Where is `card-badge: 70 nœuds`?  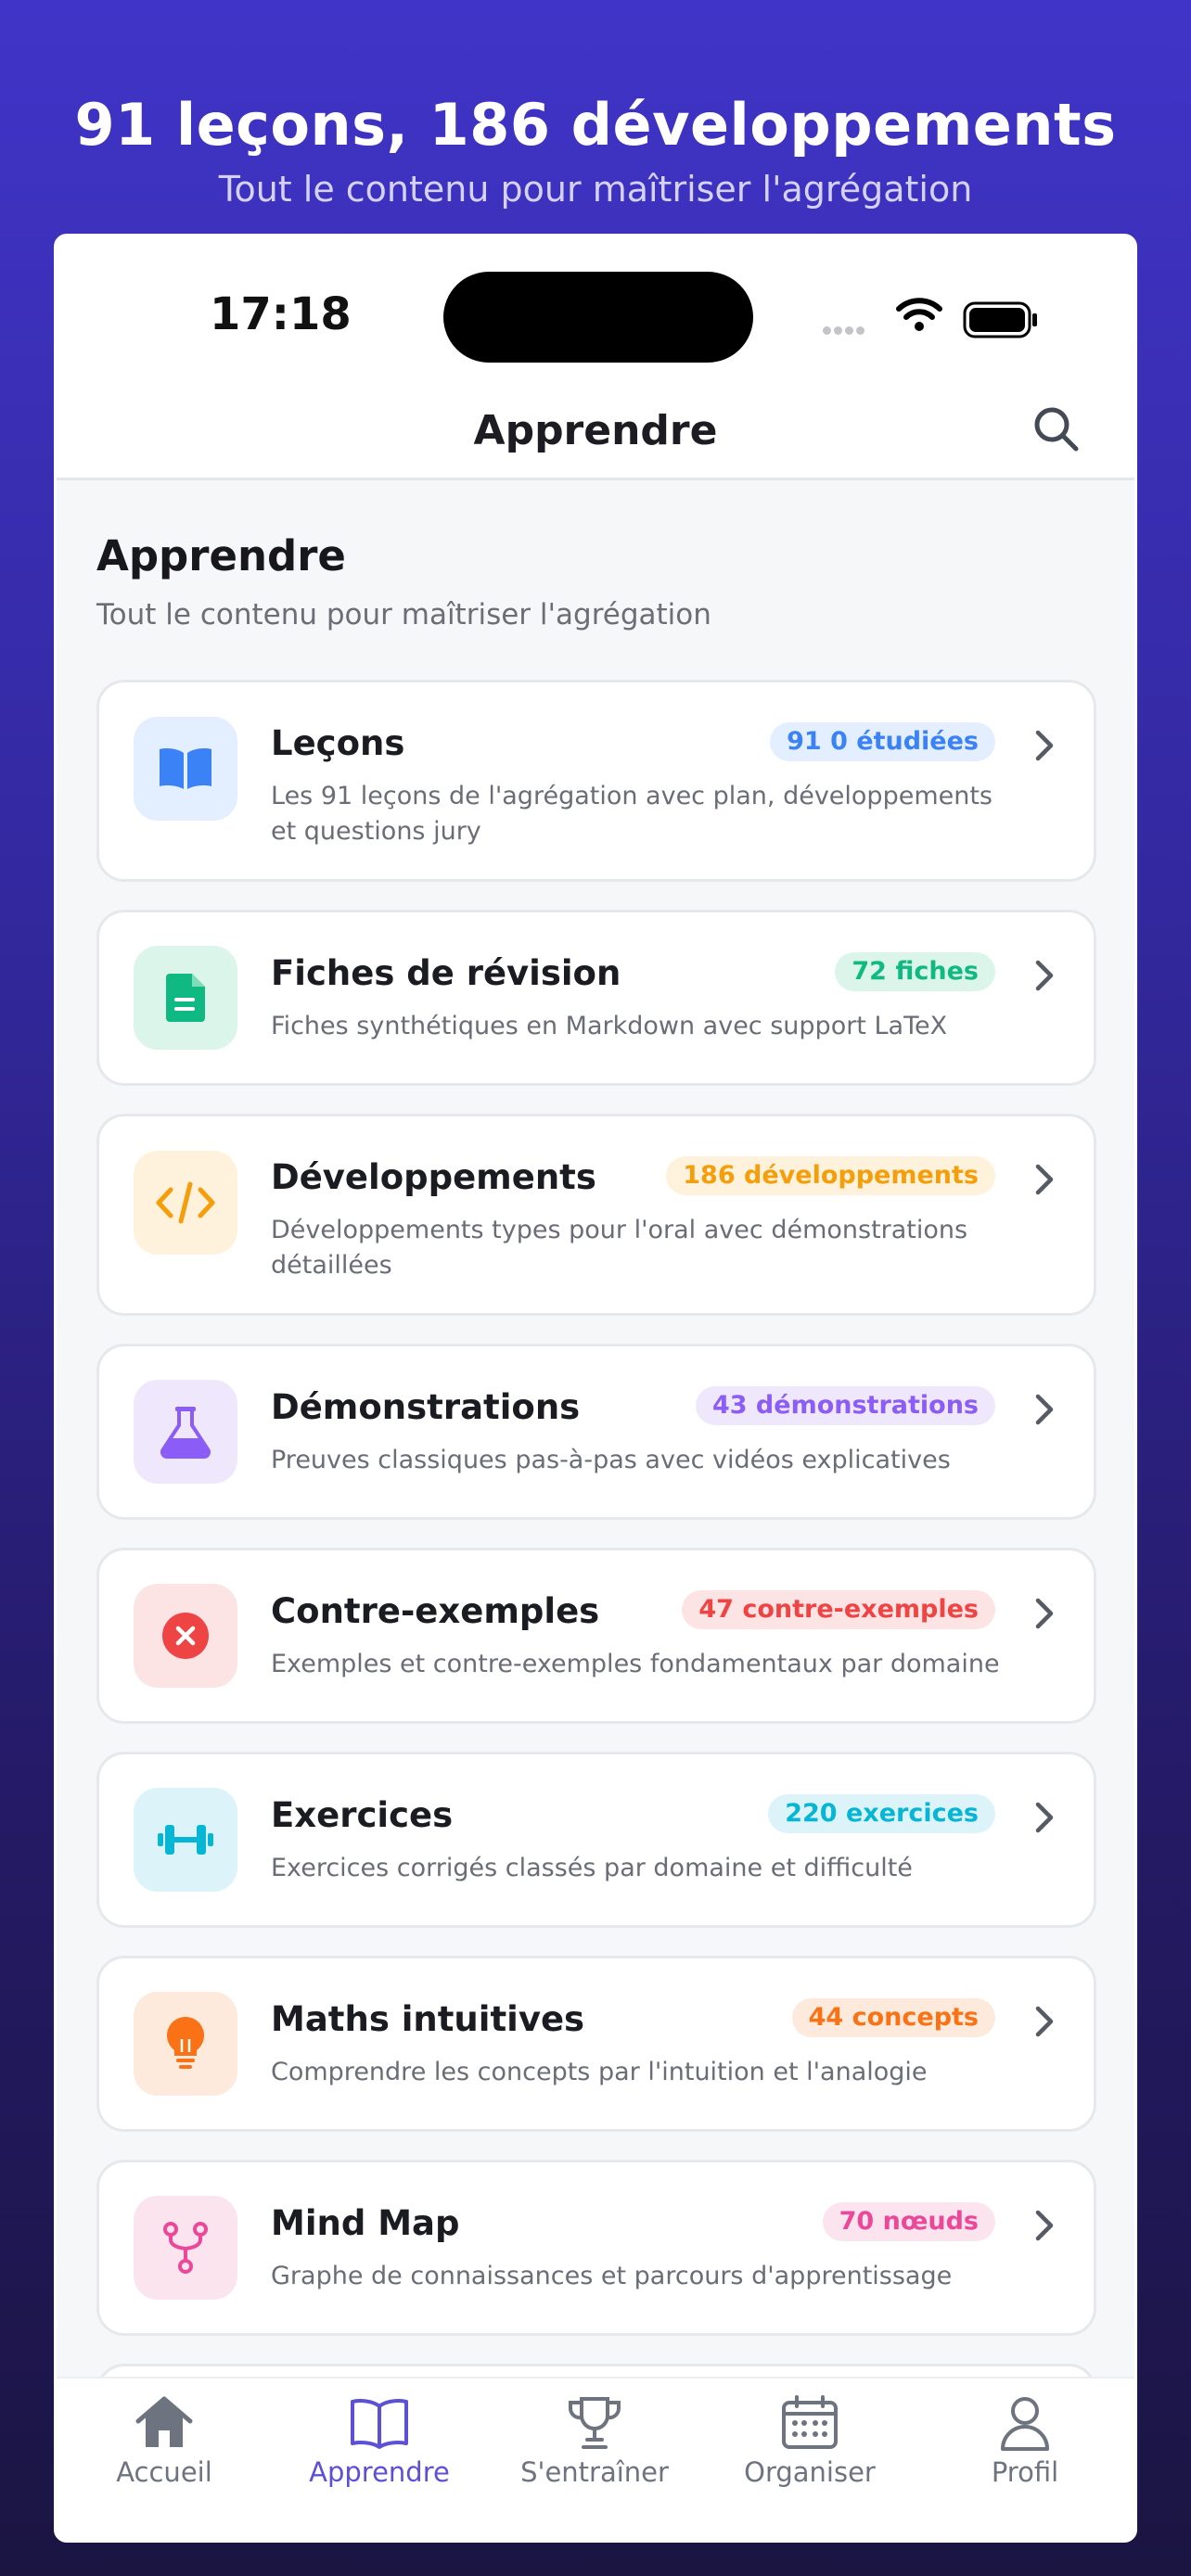 card-badge: 70 nœuds is located at coordinates (908, 2221).